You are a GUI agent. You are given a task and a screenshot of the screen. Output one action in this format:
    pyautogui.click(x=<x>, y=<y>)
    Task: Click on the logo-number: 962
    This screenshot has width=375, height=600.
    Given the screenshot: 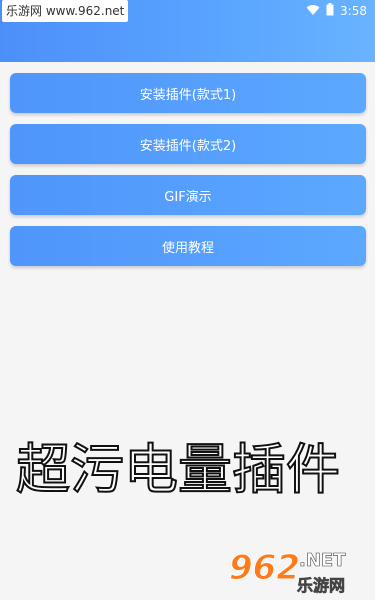 What is the action you would take?
    pyautogui.click(x=265, y=568)
    